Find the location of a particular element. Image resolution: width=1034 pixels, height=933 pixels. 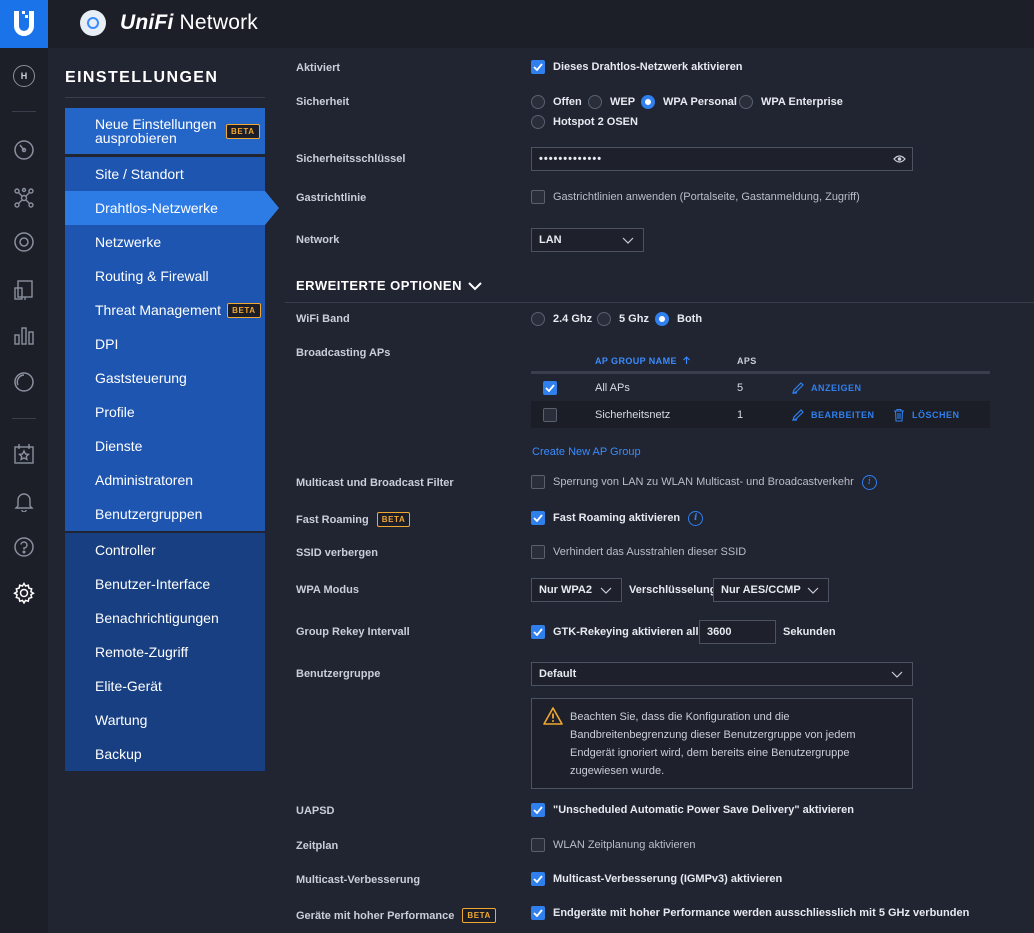

nav-services: Dienste is located at coordinates (165, 446).